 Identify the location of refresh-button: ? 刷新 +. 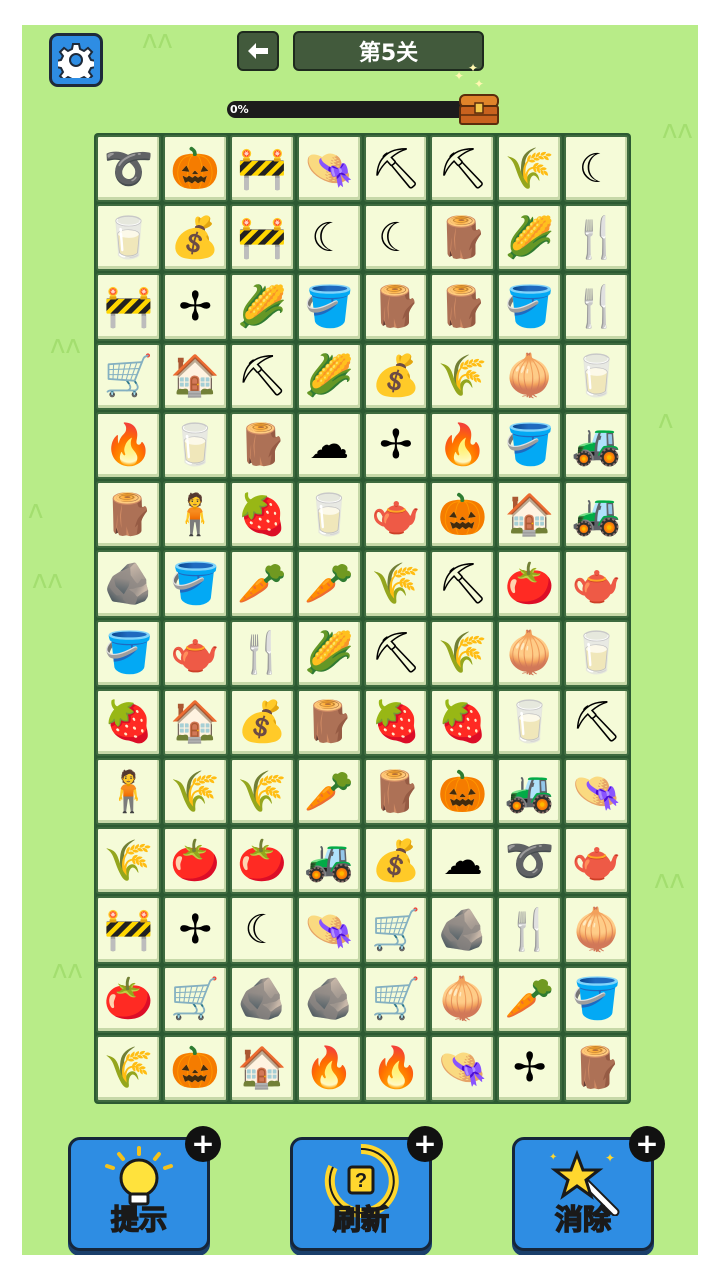
(366, 1188).